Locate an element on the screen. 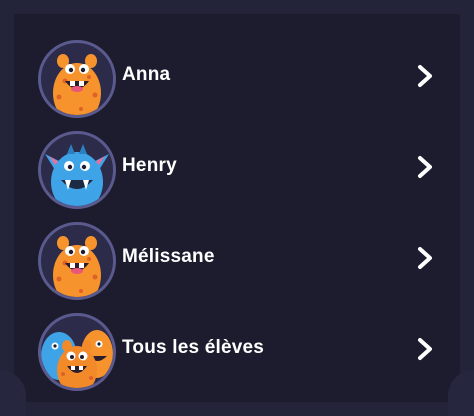  student-name: Mélissane is located at coordinates (168, 256).